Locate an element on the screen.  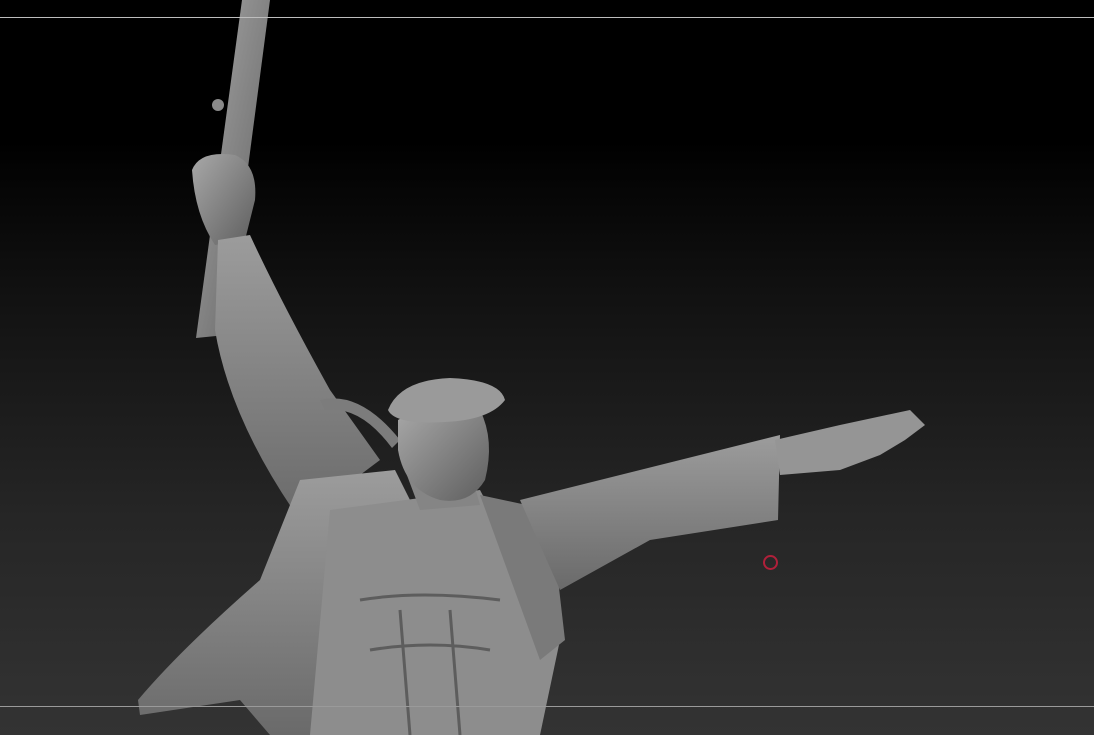
viewport-bottom-guide is located at coordinates (547, 706).